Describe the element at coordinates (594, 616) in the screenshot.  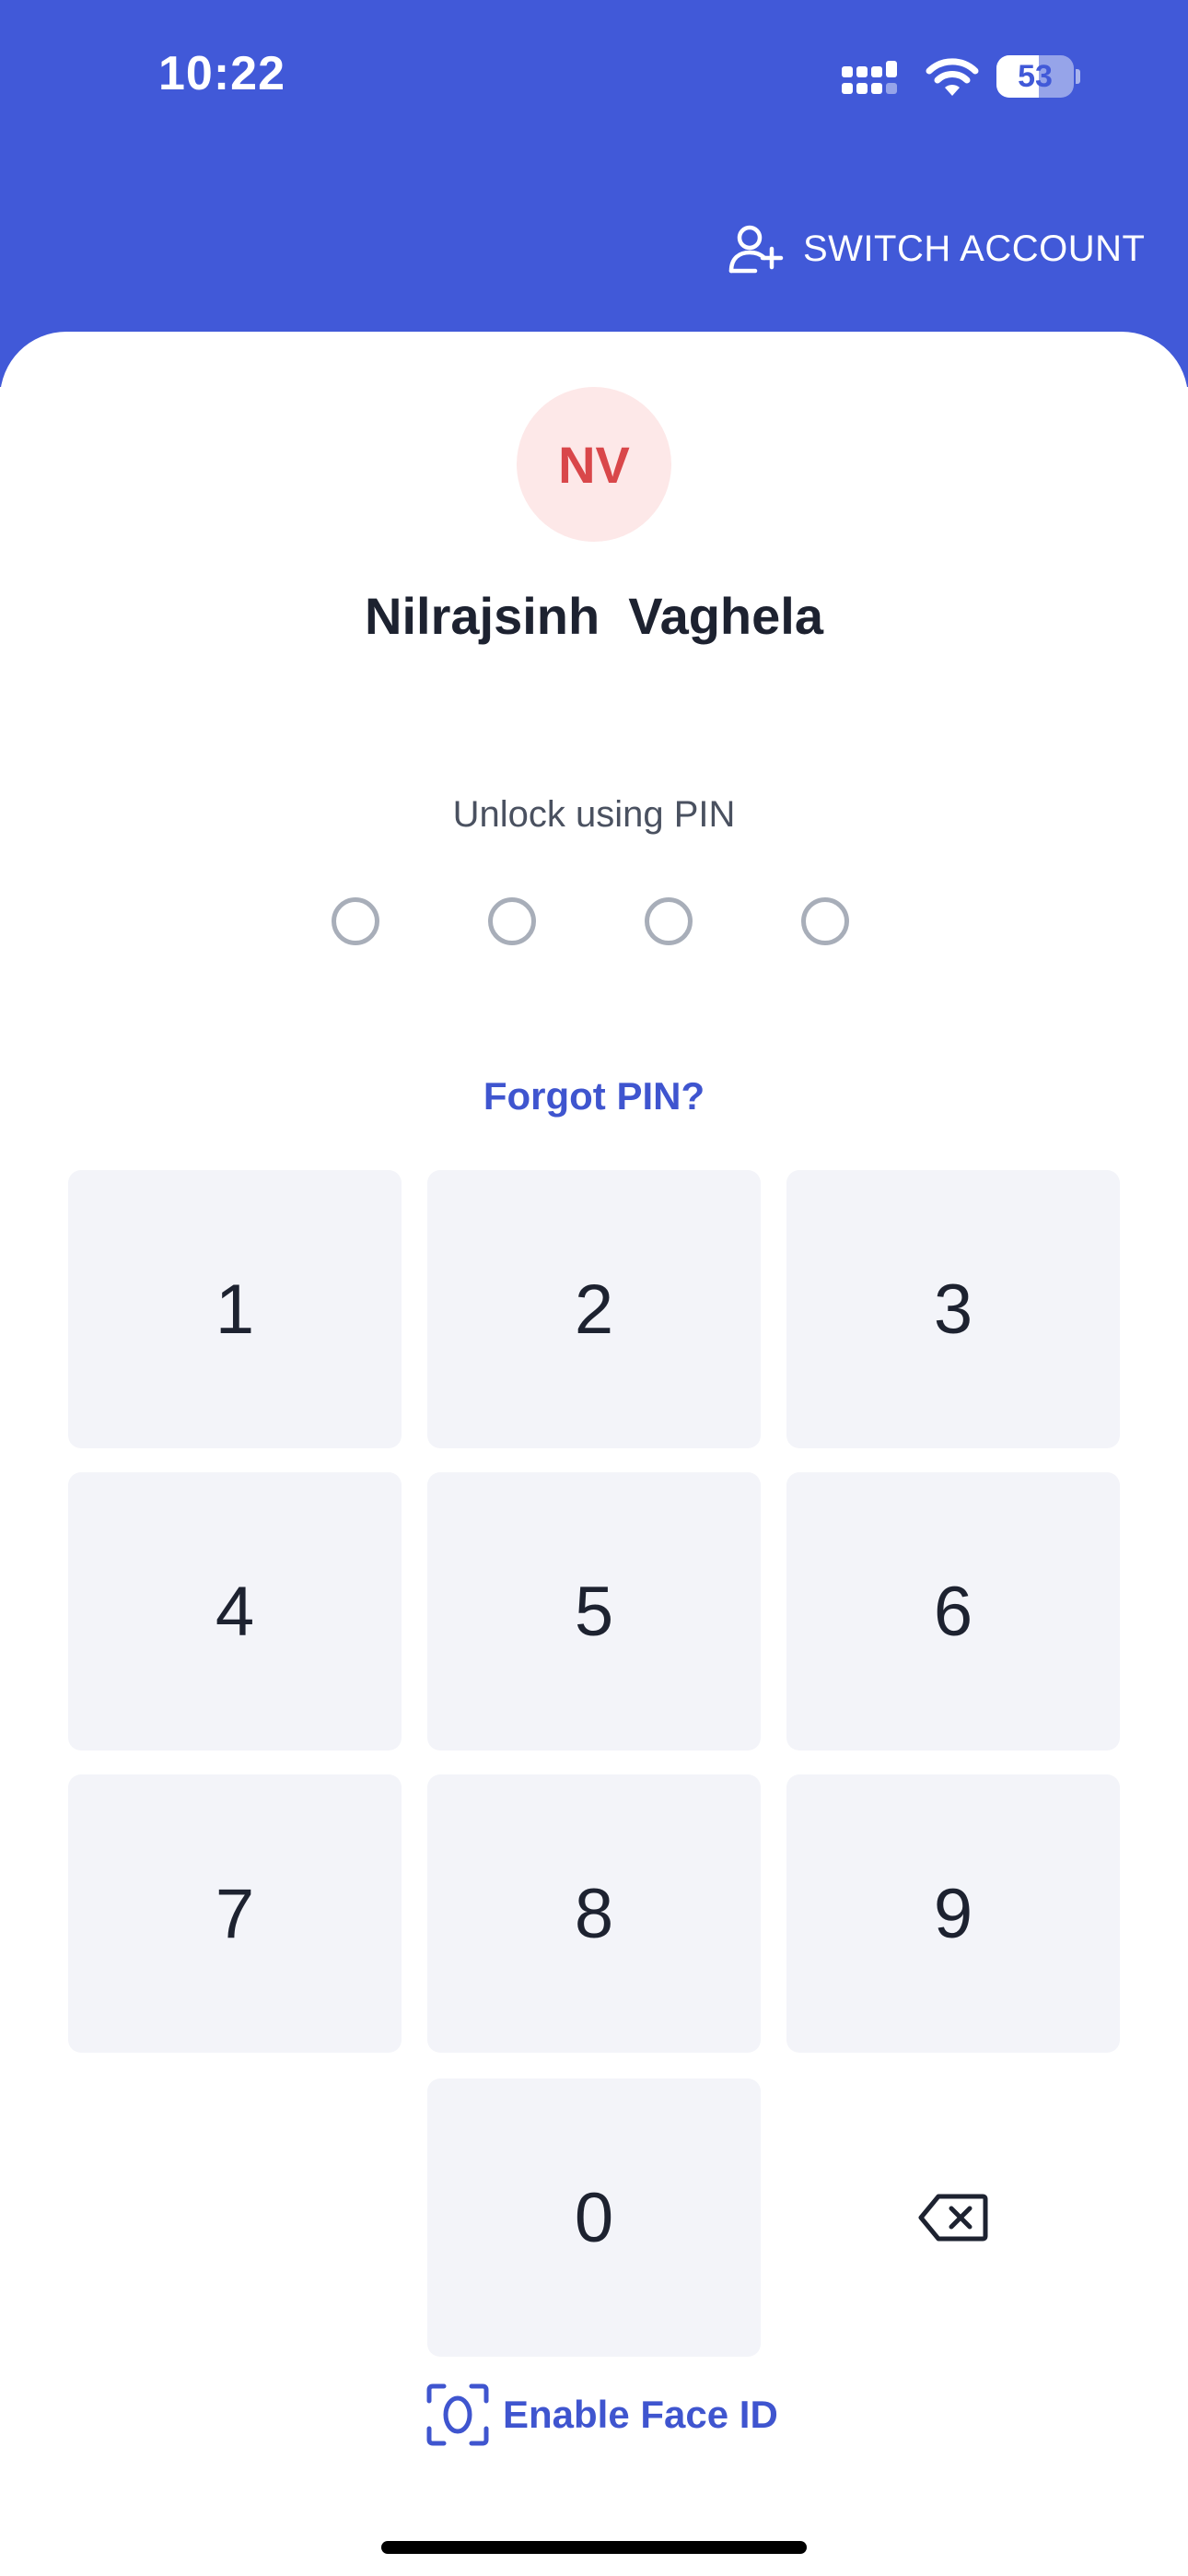
I see `user-name: Nilrajsinh Vaghela` at that location.